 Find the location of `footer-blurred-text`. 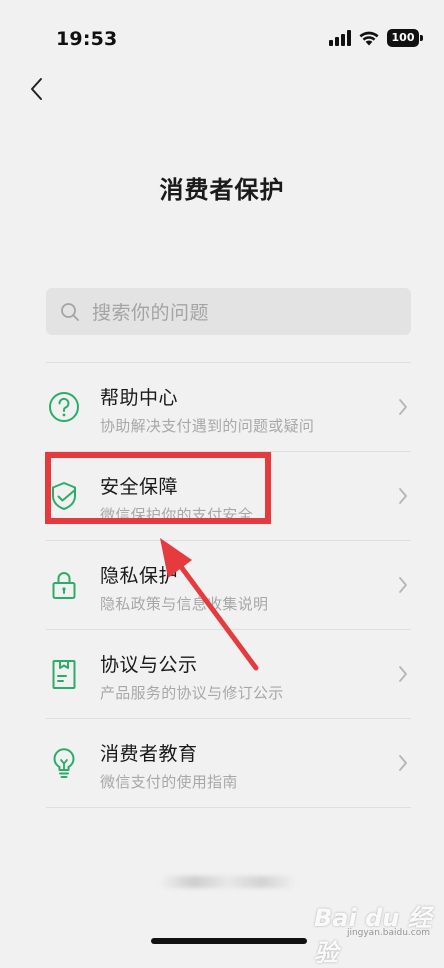

footer-blurred-text is located at coordinates (228, 882).